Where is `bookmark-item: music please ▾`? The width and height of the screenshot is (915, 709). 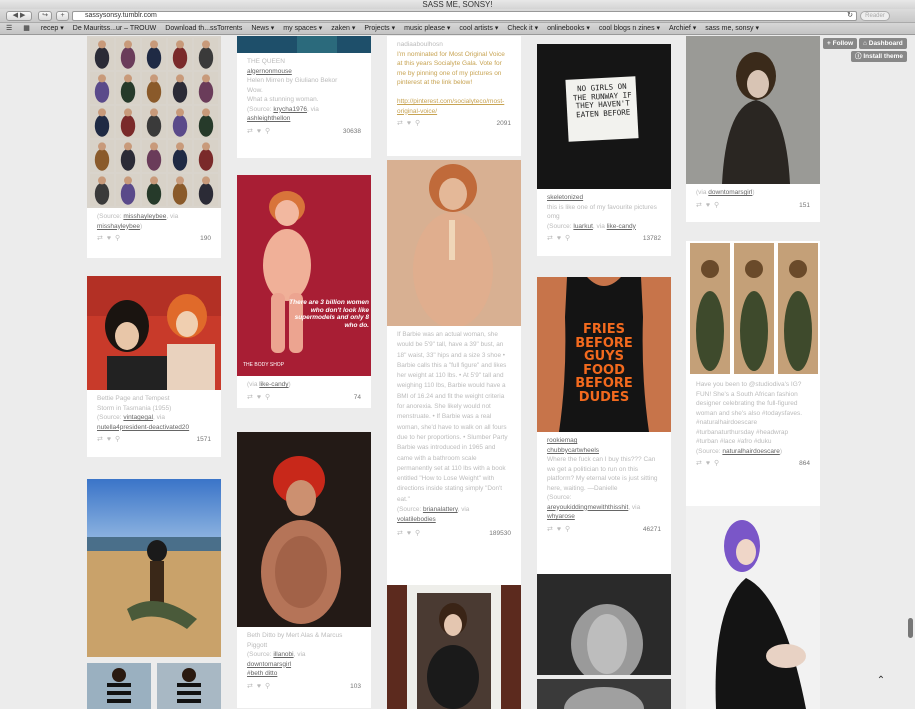 bookmark-item: music please ▾ is located at coordinates (427, 28).